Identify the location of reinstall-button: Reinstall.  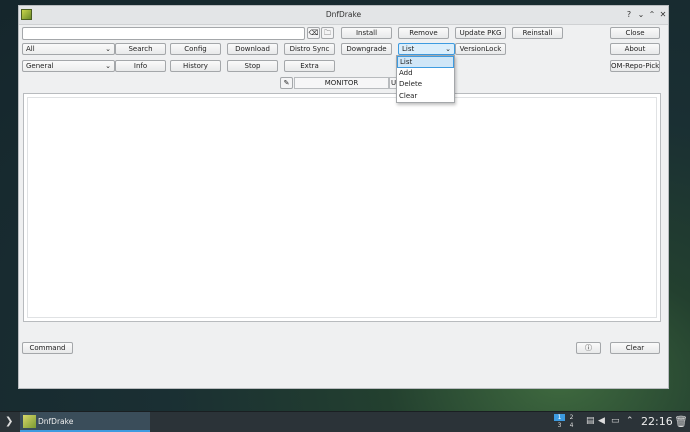
(537, 33).